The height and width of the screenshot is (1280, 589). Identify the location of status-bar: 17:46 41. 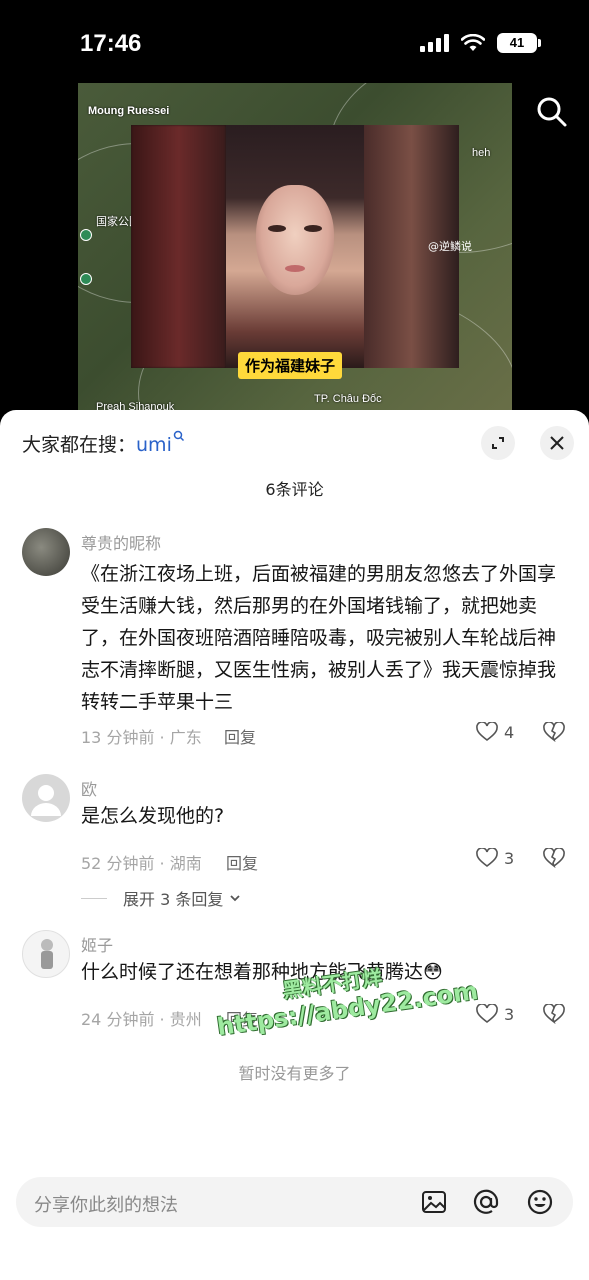
(294, 40).